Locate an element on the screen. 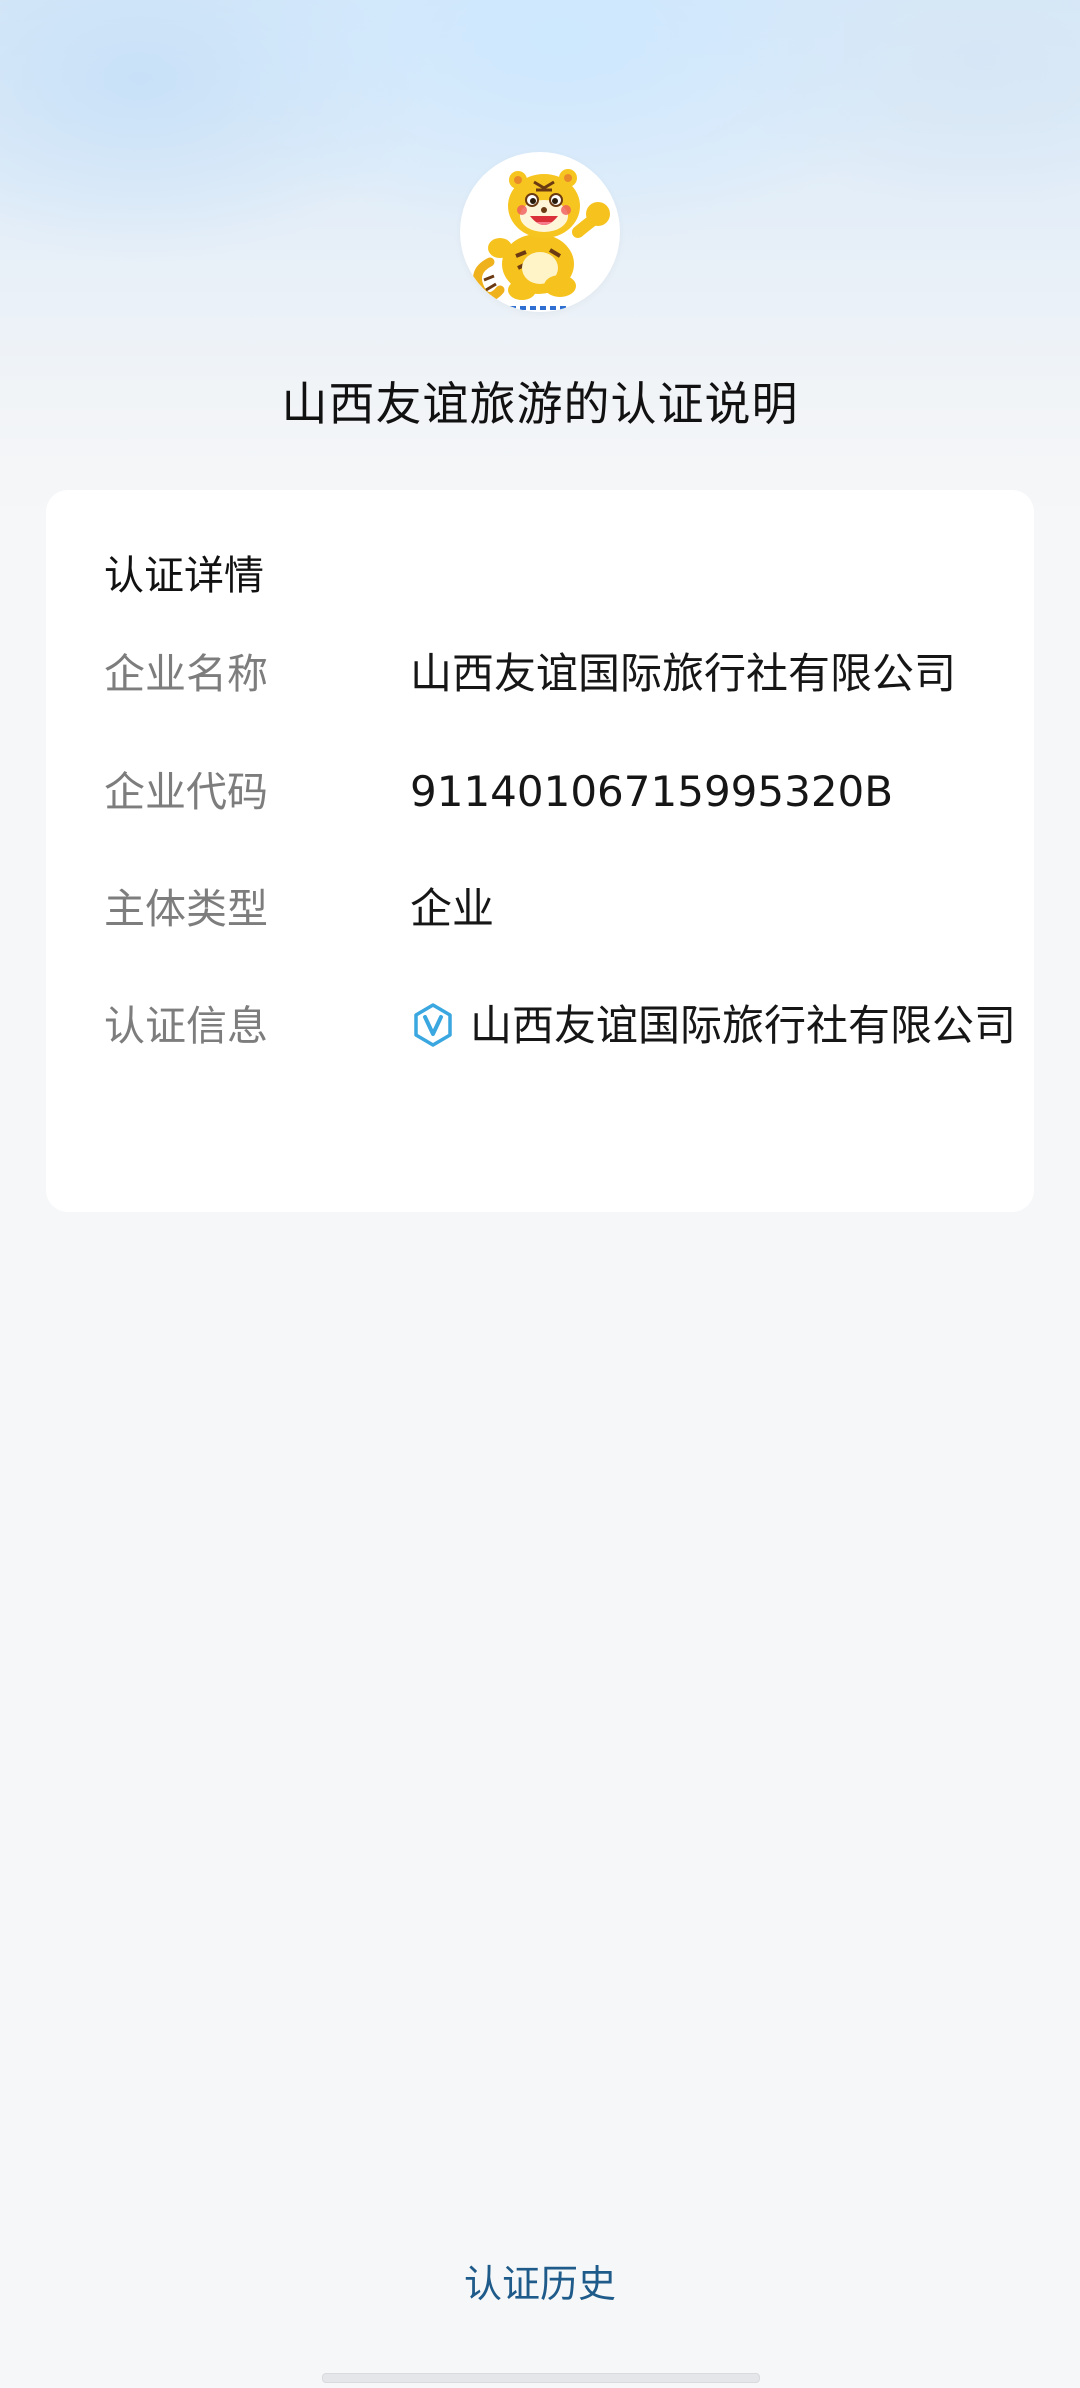 This screenshot has width=1080, height=2388. row-label: 企业代码 is located at coordinates (186, 792).